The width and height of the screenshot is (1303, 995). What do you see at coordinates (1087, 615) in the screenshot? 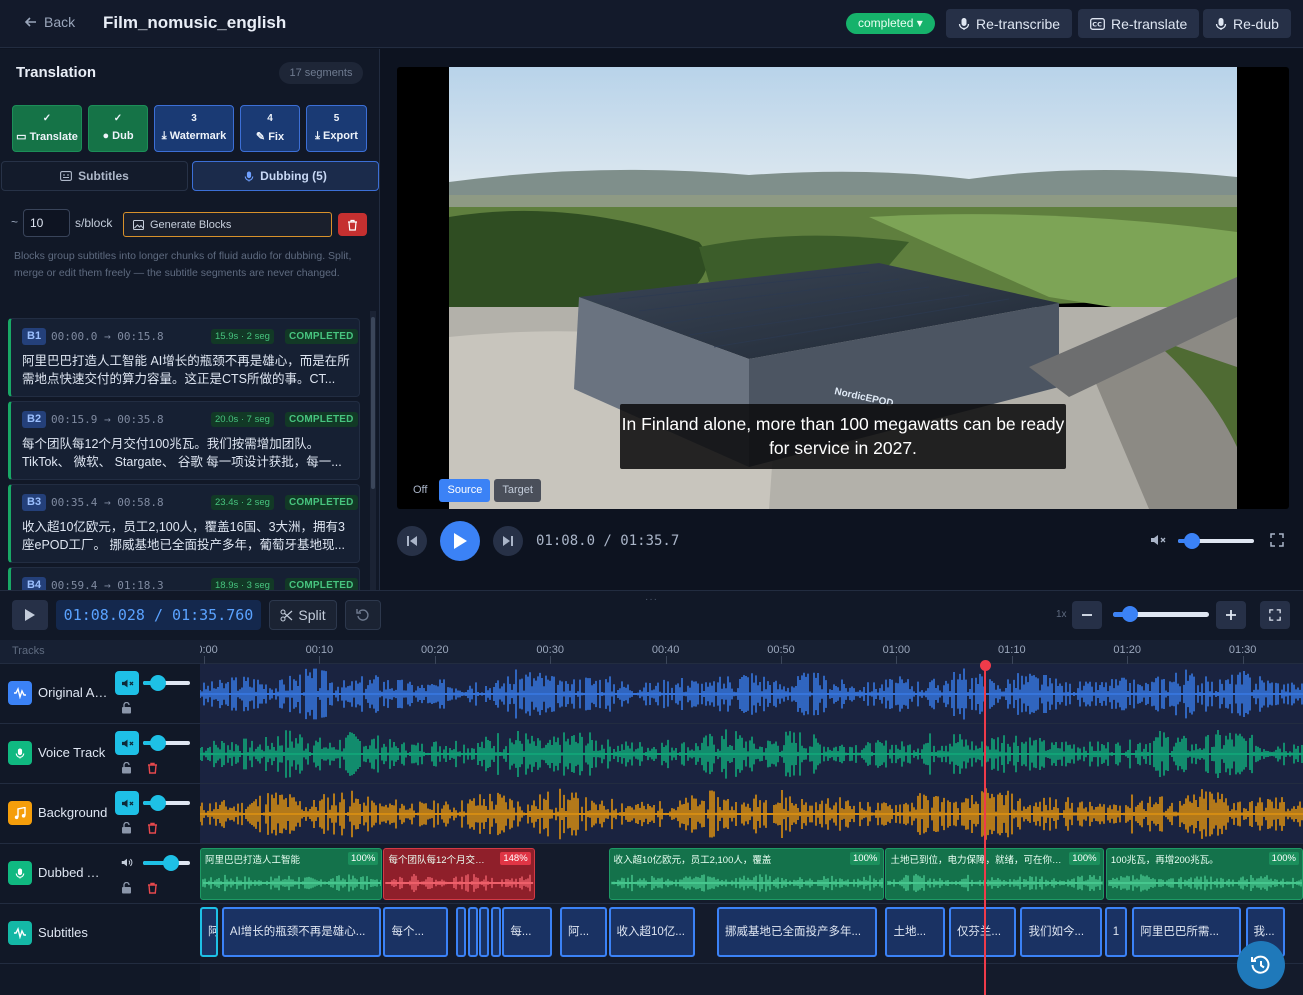
I see `zoom-out-button` at bounding box center [1087, 615].